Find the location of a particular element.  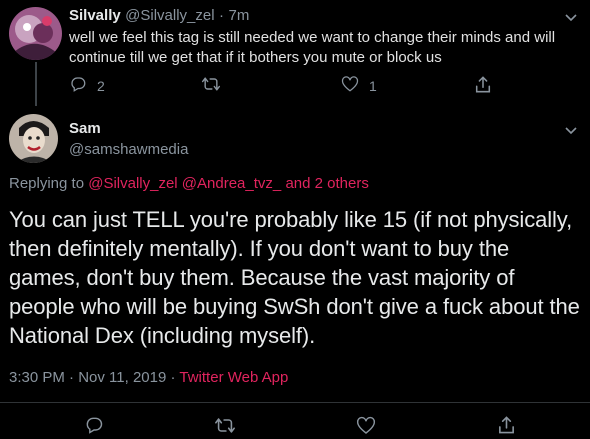

tweet-meta: 3:30 PM · Nov 11, 2019 · Twitter Web App is located at coordinates (148, 377).